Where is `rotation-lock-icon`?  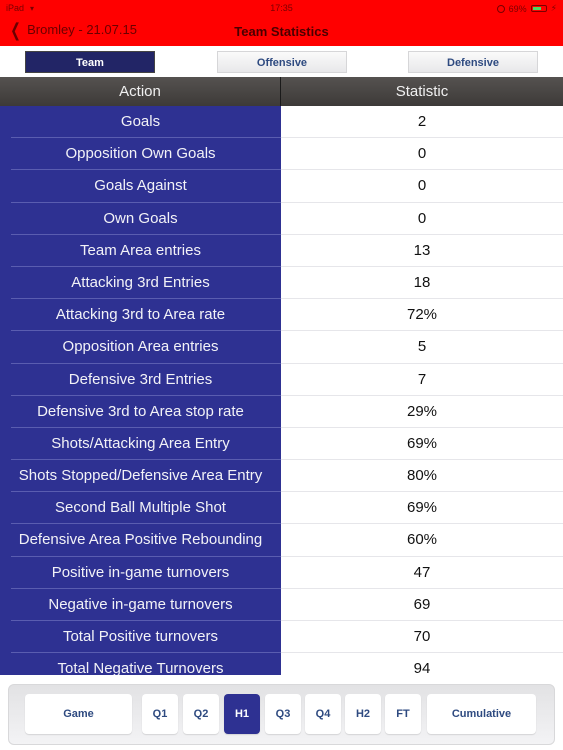 rotation-lock-icon is located at coordinates (500, 8).